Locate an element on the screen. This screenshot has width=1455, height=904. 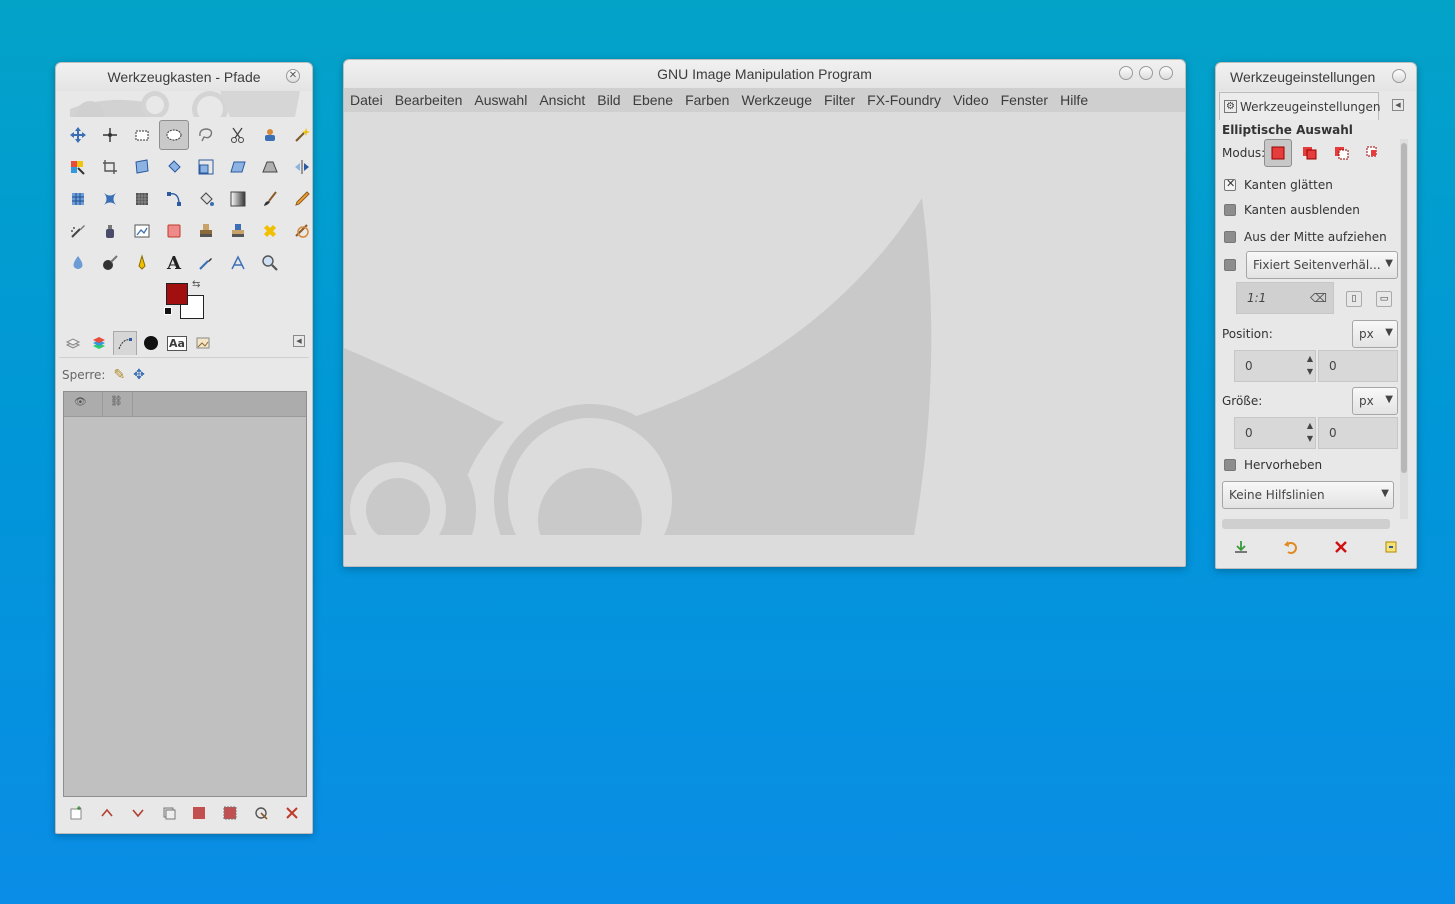
swap-colors-icon: ⇆ is located at coordinates (196, 284).